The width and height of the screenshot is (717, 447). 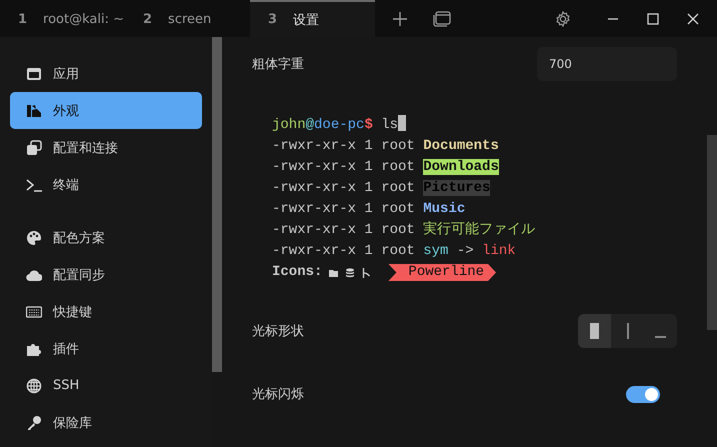 What do you see at coordinates (627, 331) in the screenshot?
I see `cursor-bar-icon` at bounding box center [627, 331].